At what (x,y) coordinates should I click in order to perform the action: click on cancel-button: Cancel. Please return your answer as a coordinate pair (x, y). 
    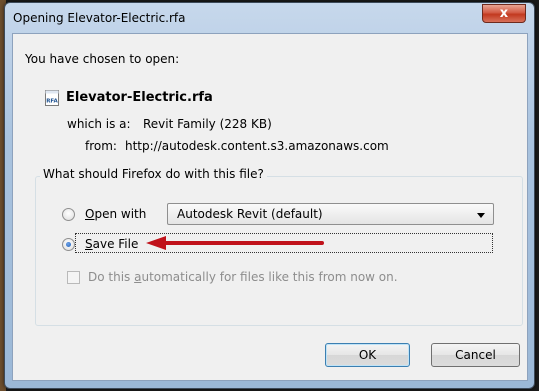
    Looking at the image, I should click on (475, 355).